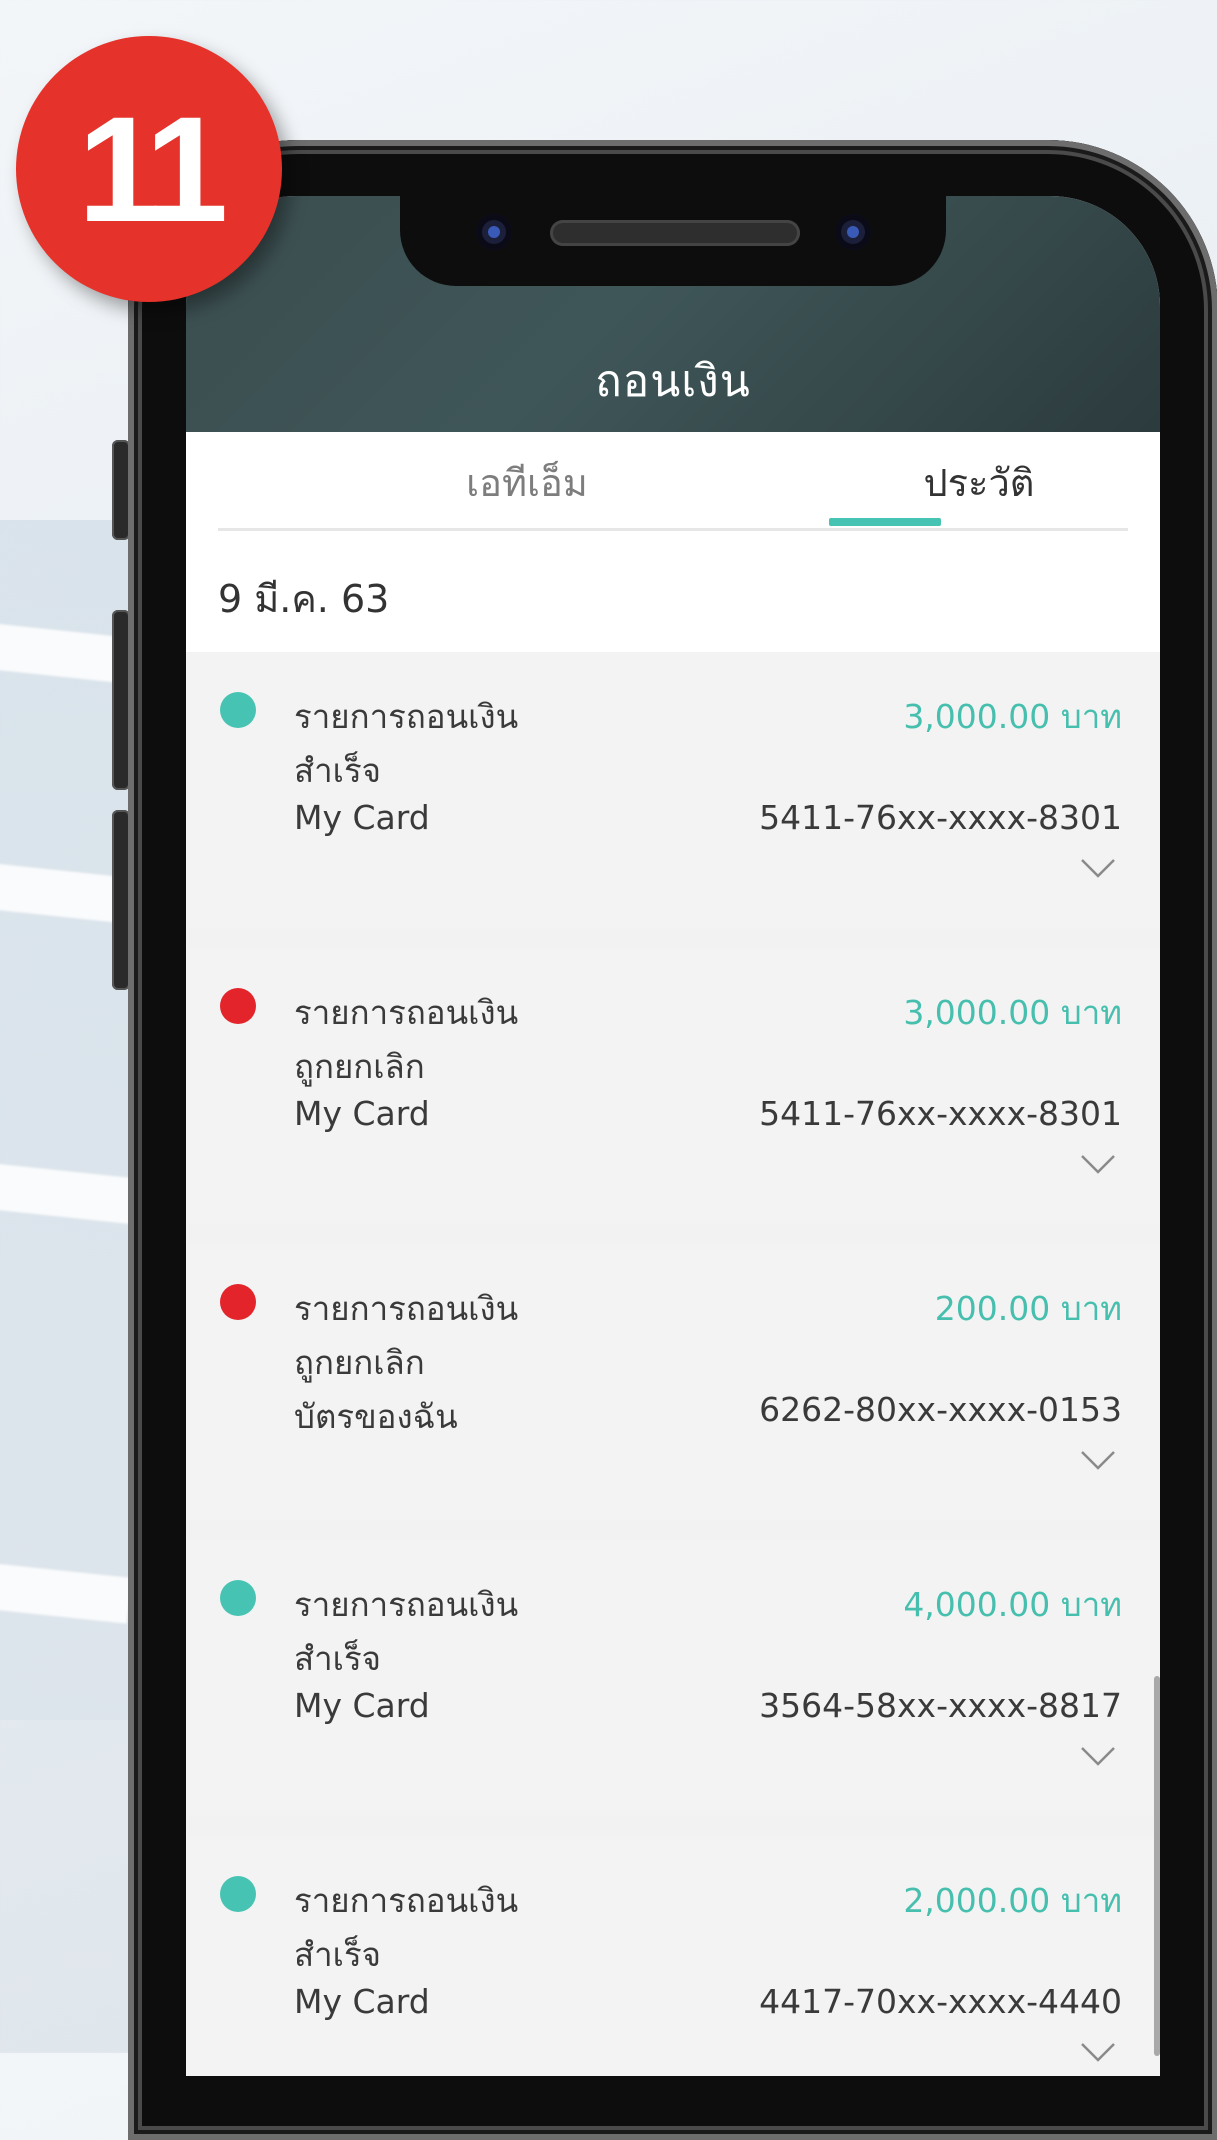 Image resolution: width=1217 pixels, height=2140 pixels. I want to click on phone-notch, so click(673, 241).